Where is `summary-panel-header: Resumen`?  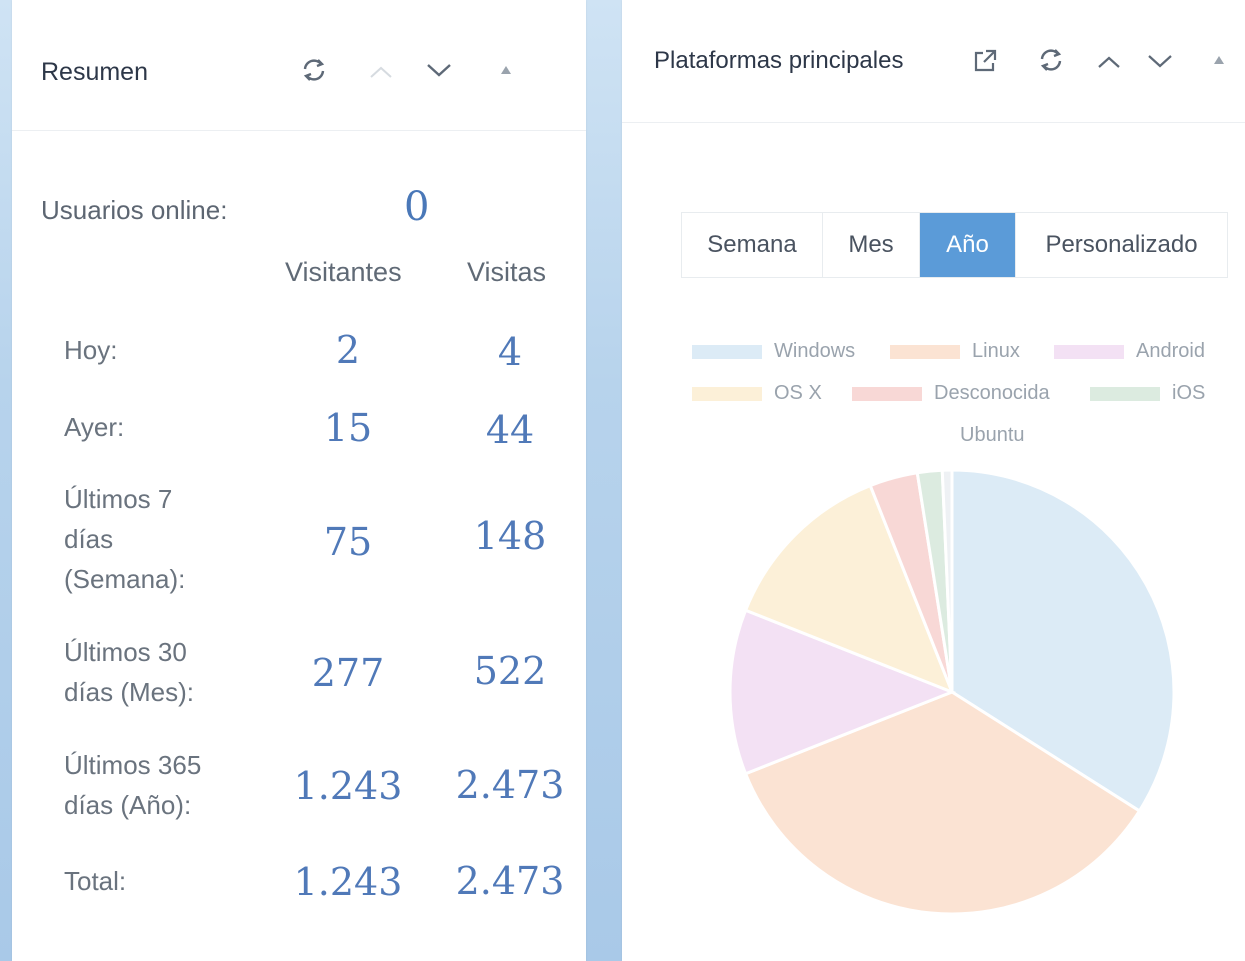 summary-panel-header: Resumen is located at coordinates (299, 65).